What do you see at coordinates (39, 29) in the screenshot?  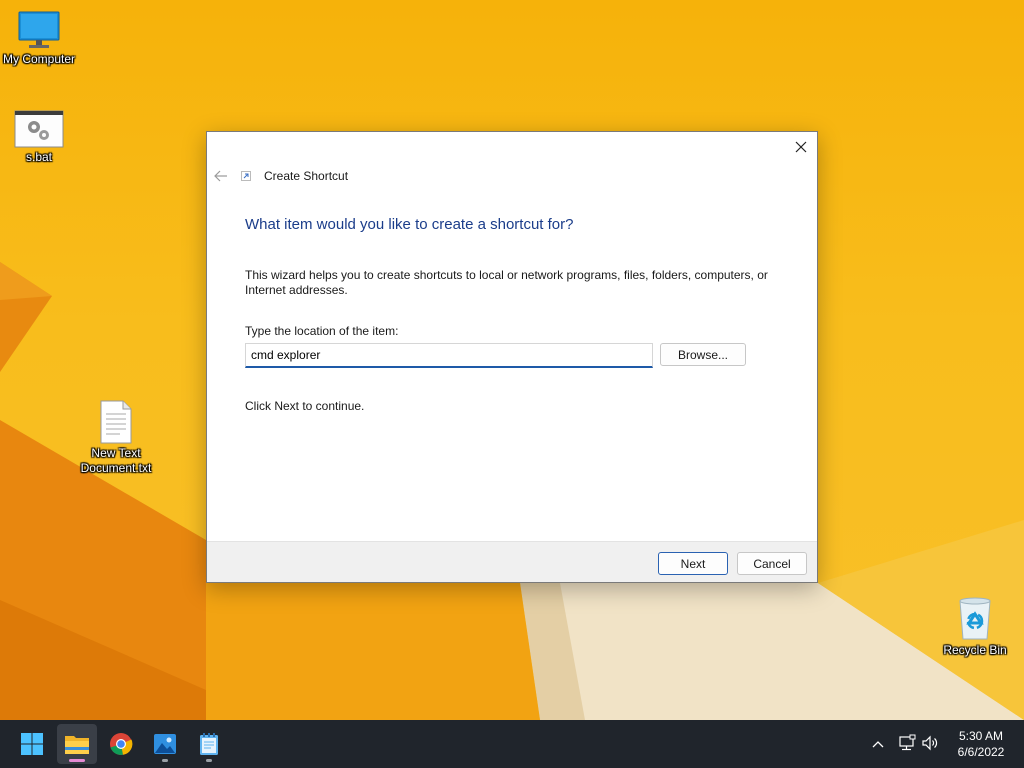 I see `monitor-icon` at bounding box center [39, 29].